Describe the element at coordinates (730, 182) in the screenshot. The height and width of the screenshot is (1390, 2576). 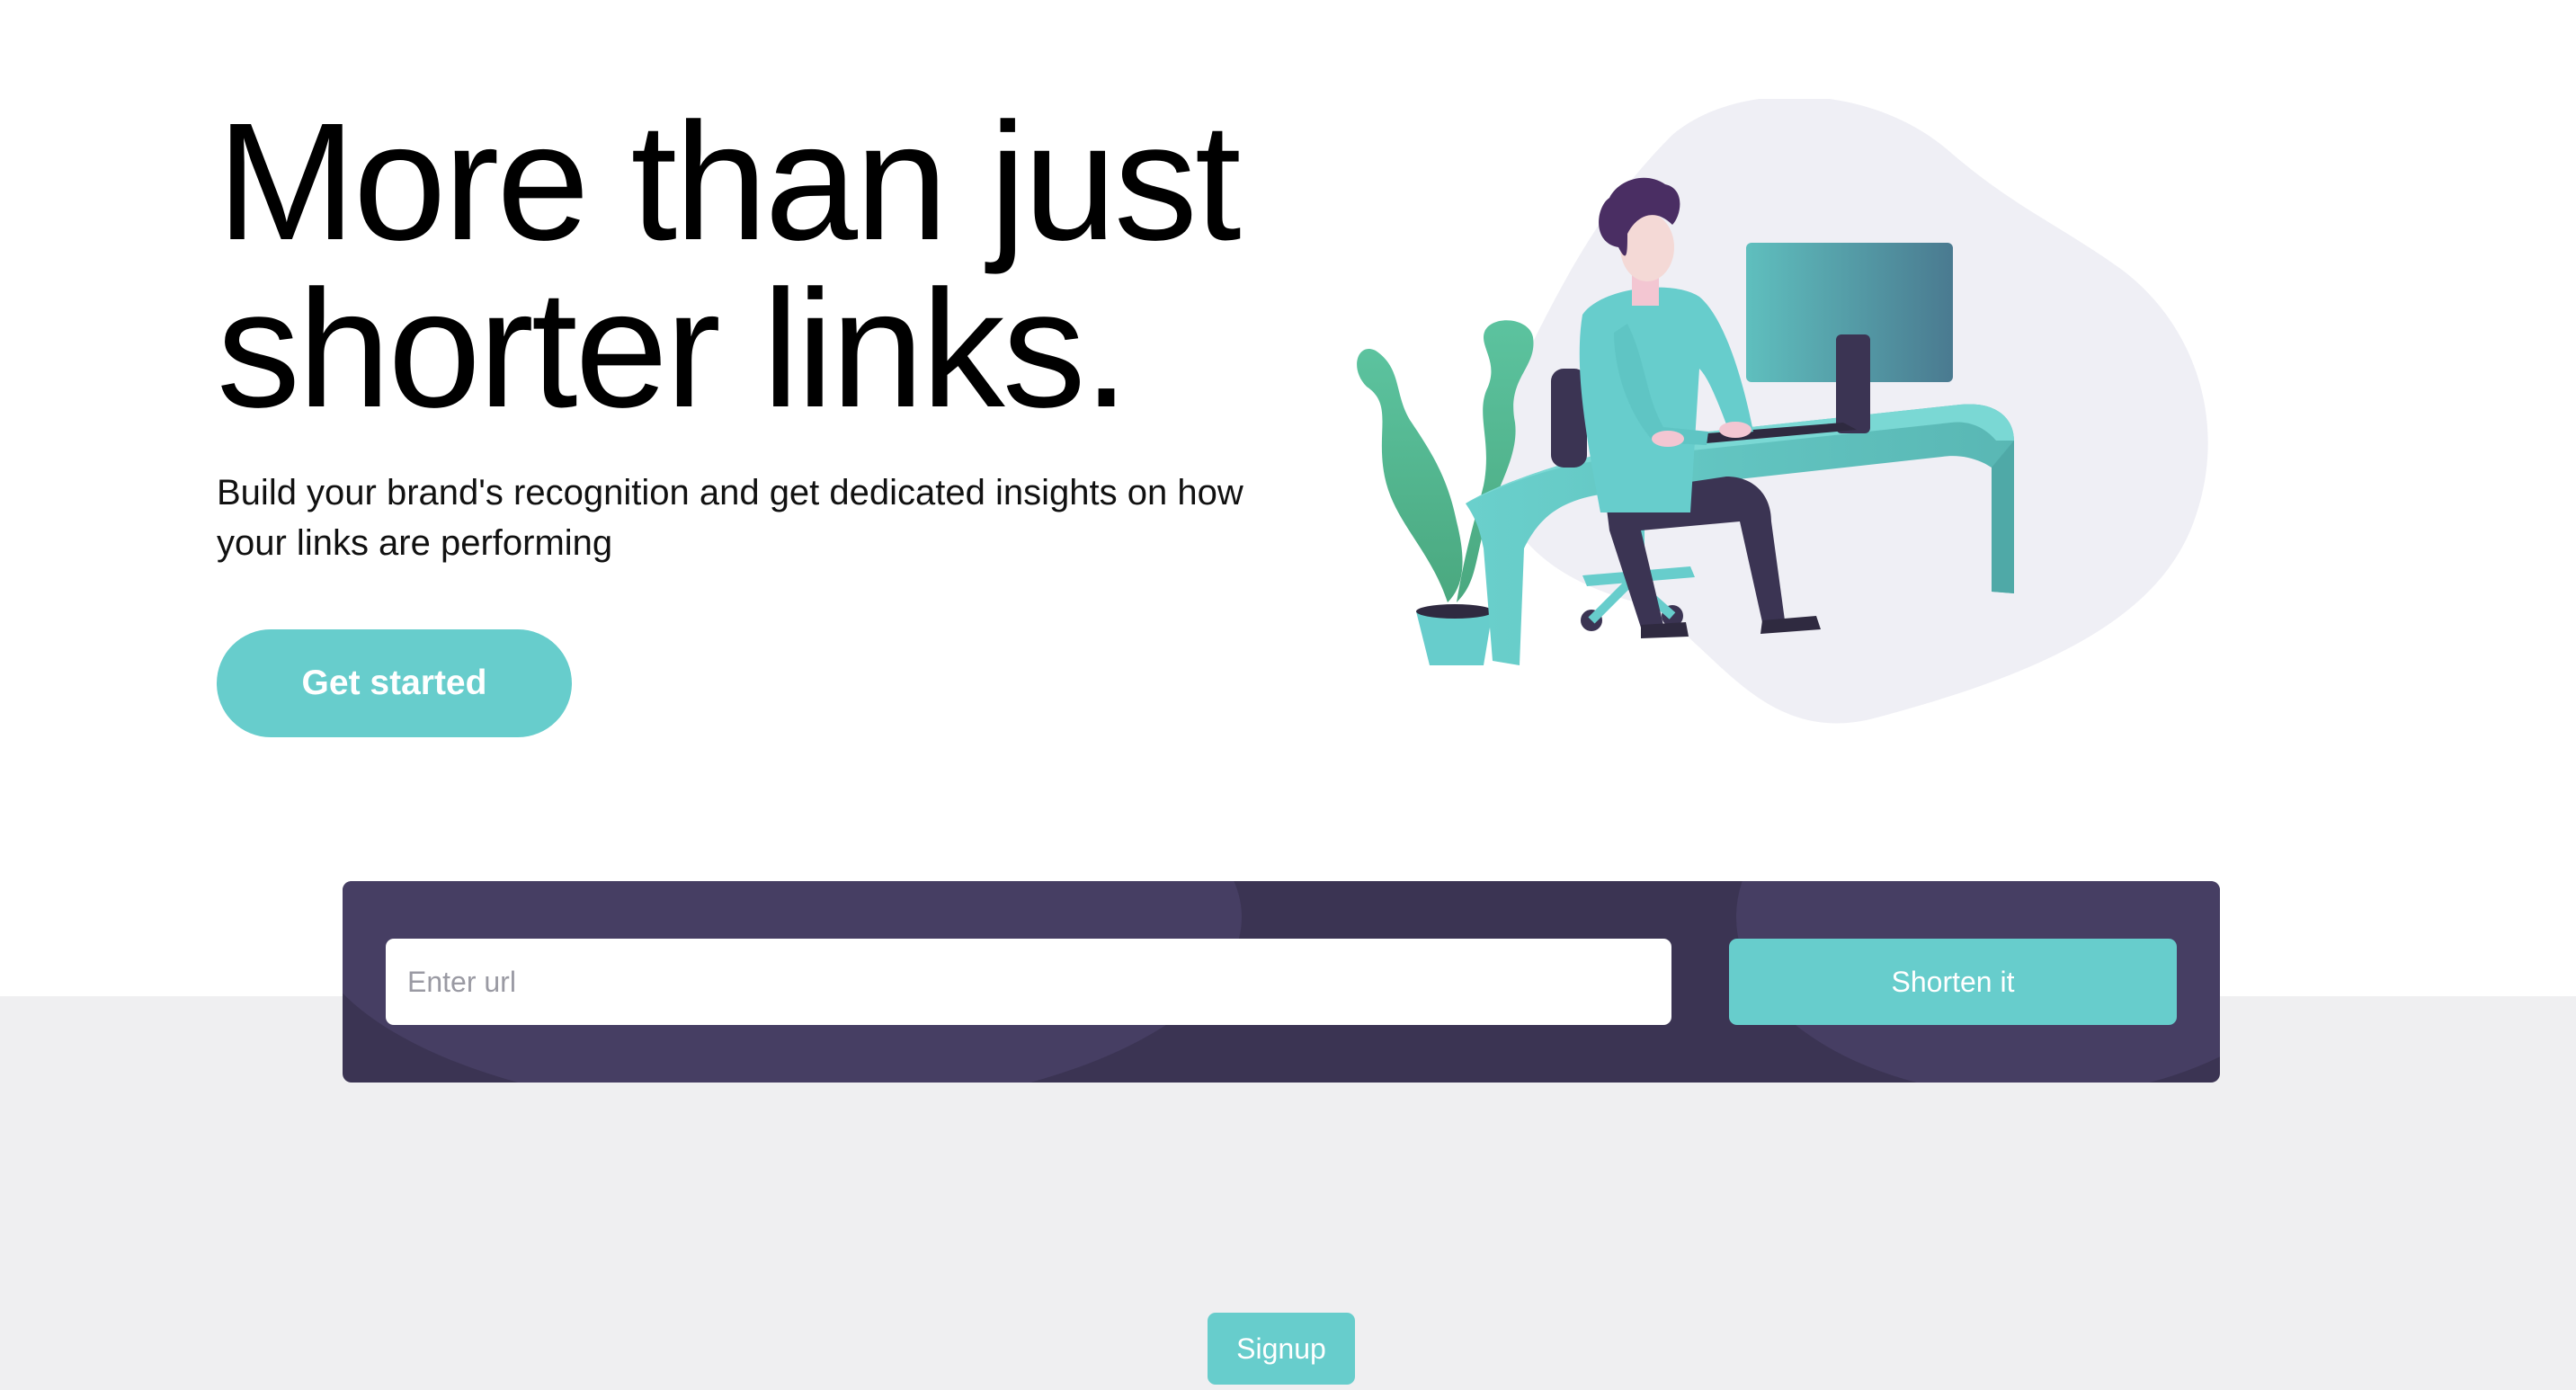
I see `hero-title-line-1: More than just` at that location.